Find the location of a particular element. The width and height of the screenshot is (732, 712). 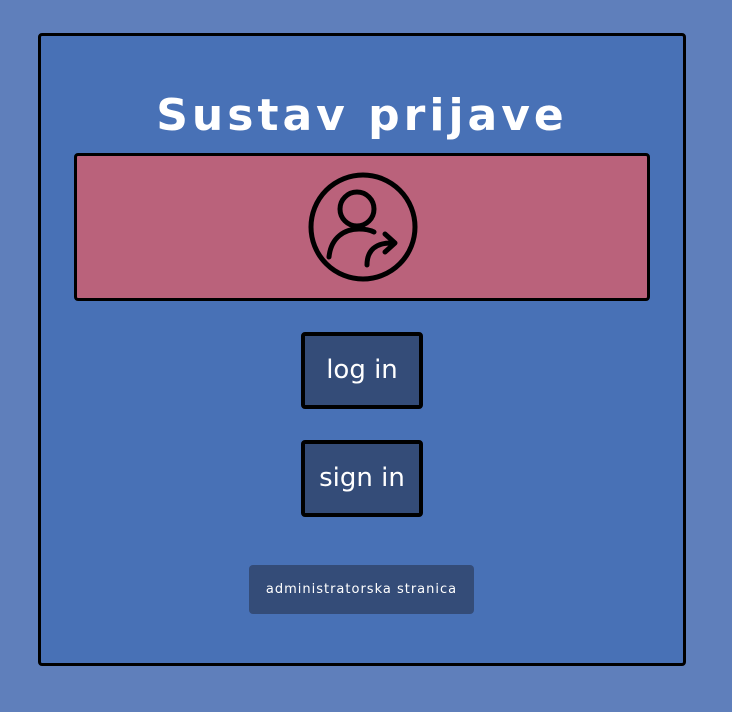

login-button: log in is located at coordinates (362, 370).